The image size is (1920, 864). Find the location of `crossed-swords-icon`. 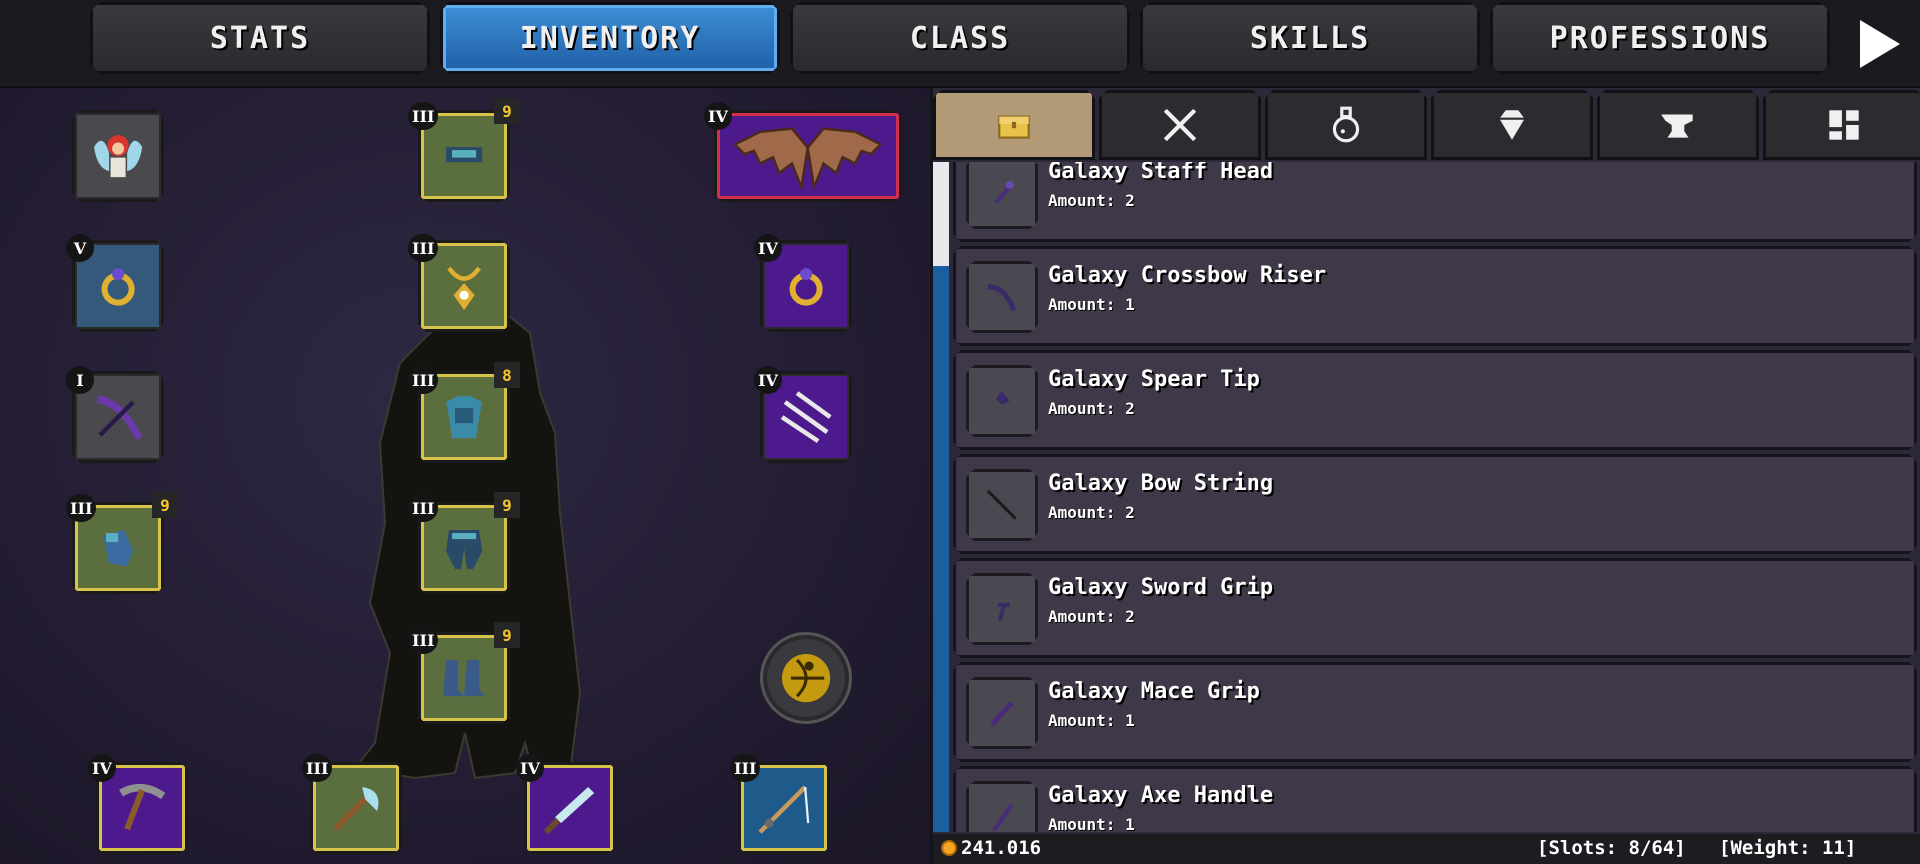

crossed-swords-icon is located at coordinates (1180, 125).